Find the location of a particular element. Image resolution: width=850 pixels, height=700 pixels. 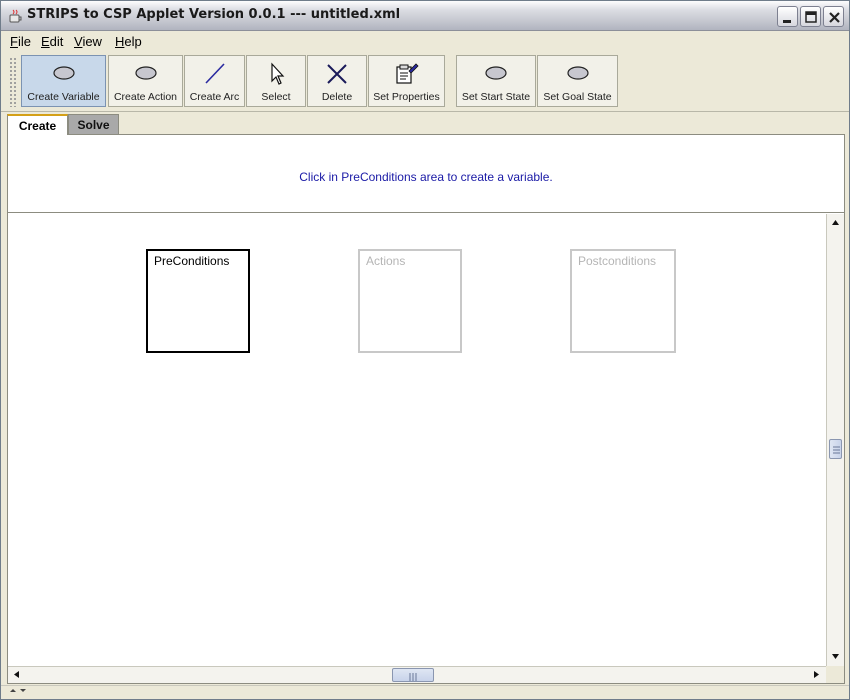

scroll-right-button is located at coordinates (816, 674).